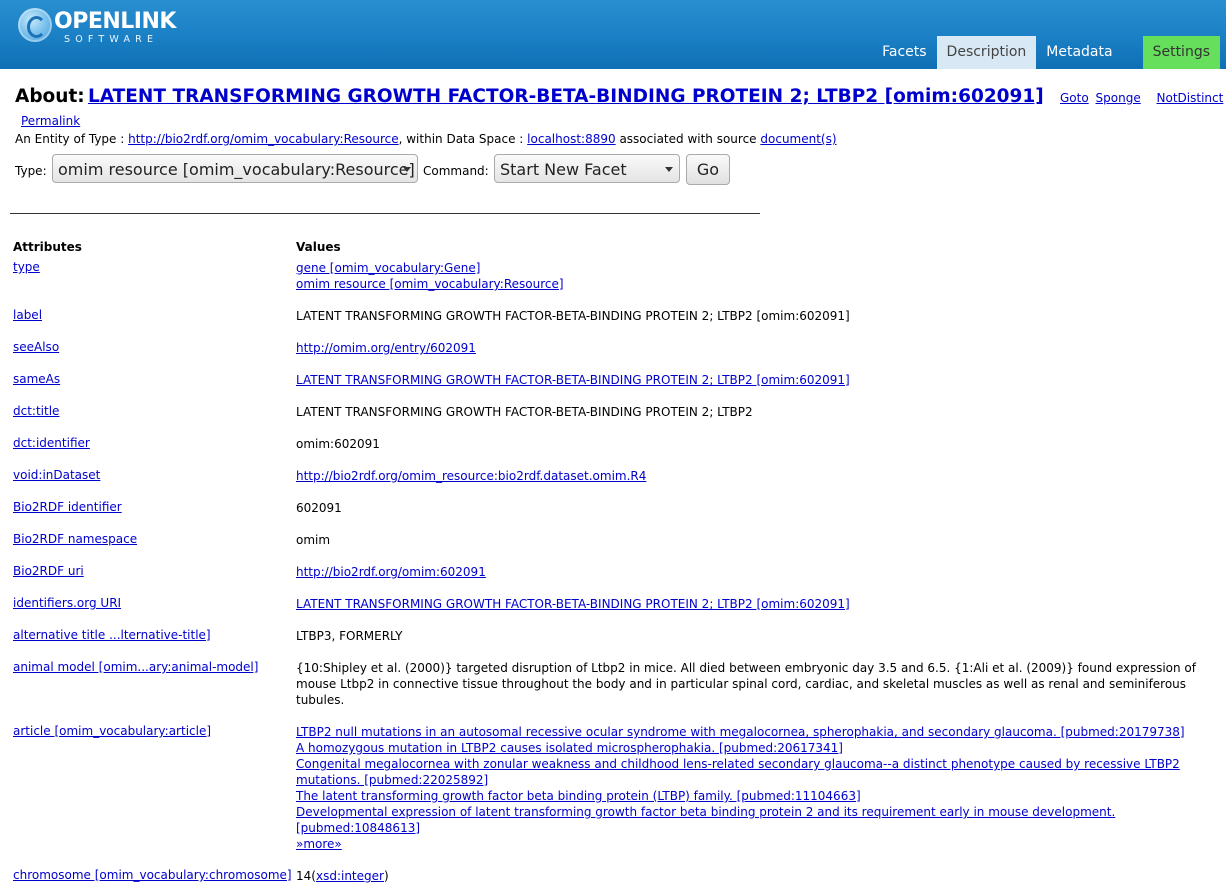  What do you see at coordinates (798, 139) in the screenshot?
I see `source-documents-link: document(s)` at bounding box center [798, 139].